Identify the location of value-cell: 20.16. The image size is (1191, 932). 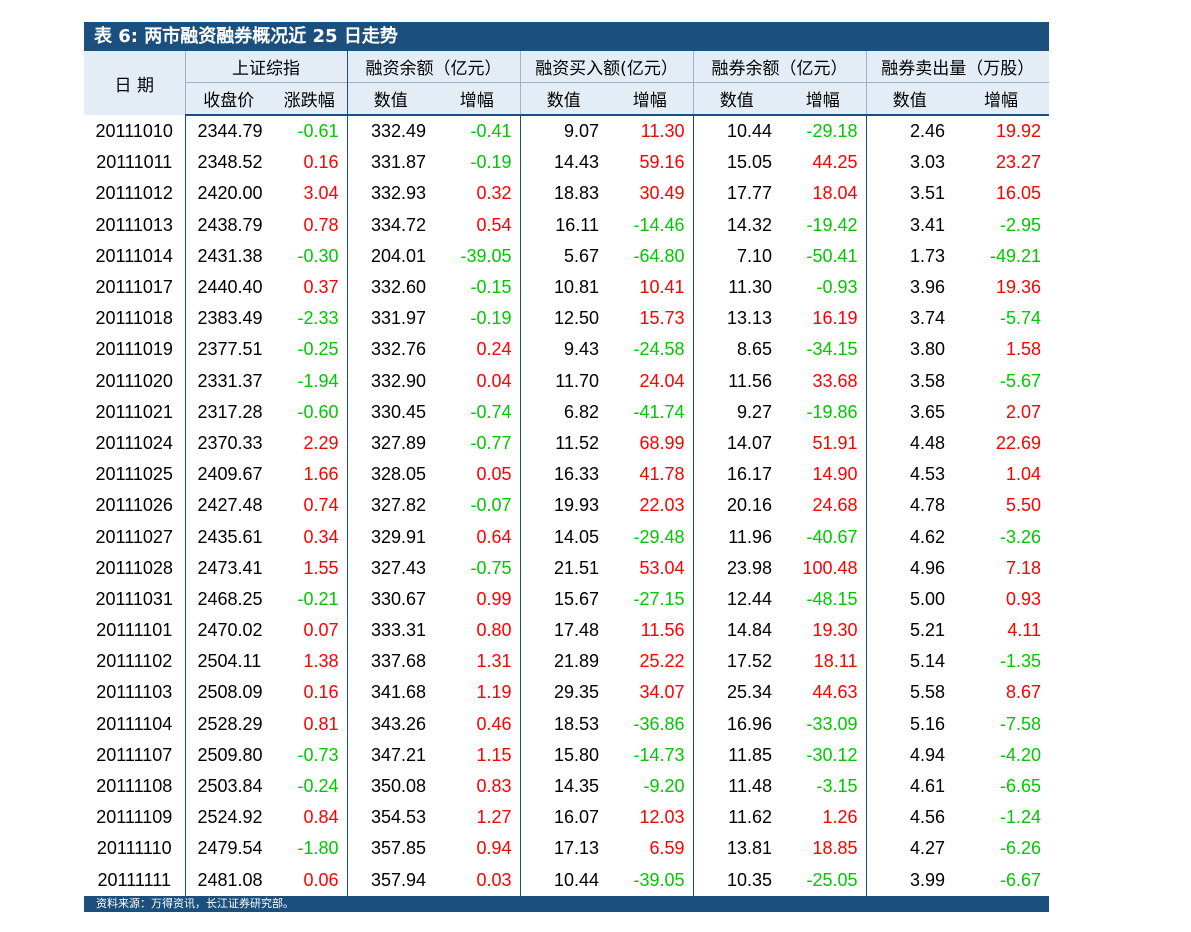
(749, 505).